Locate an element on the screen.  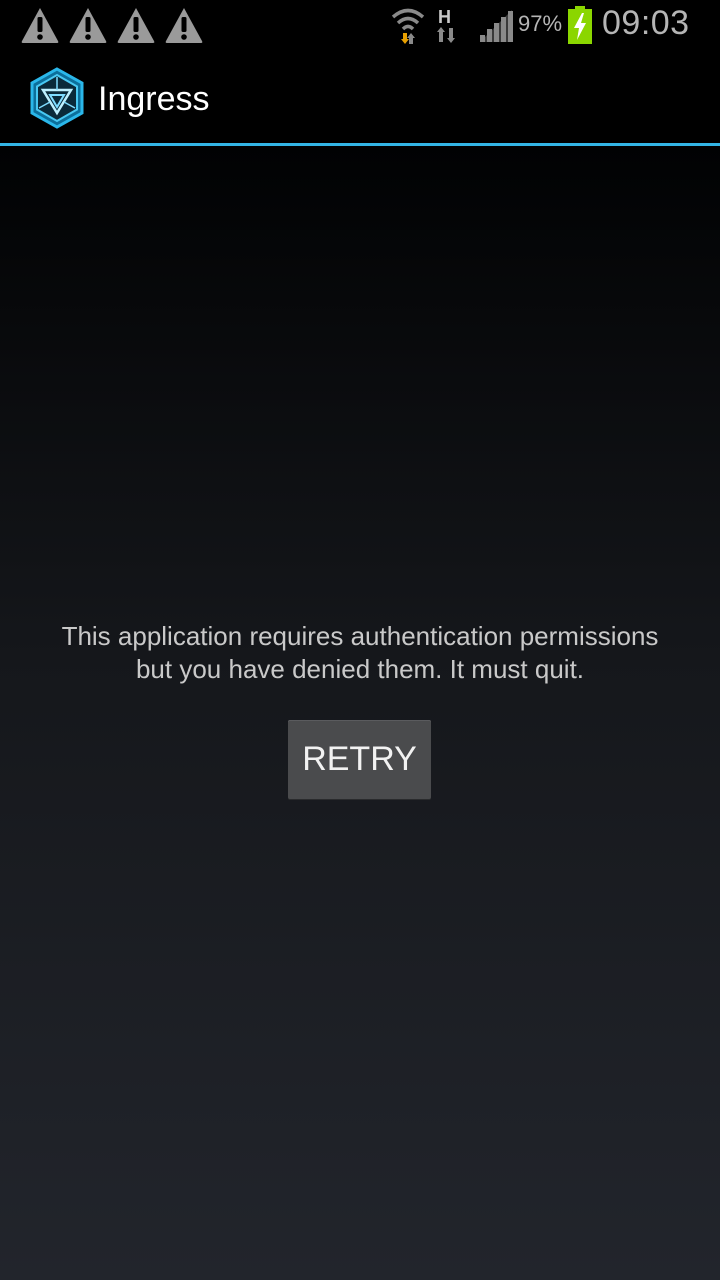
action-bar: Ingress is located at coordinates (360, 96).